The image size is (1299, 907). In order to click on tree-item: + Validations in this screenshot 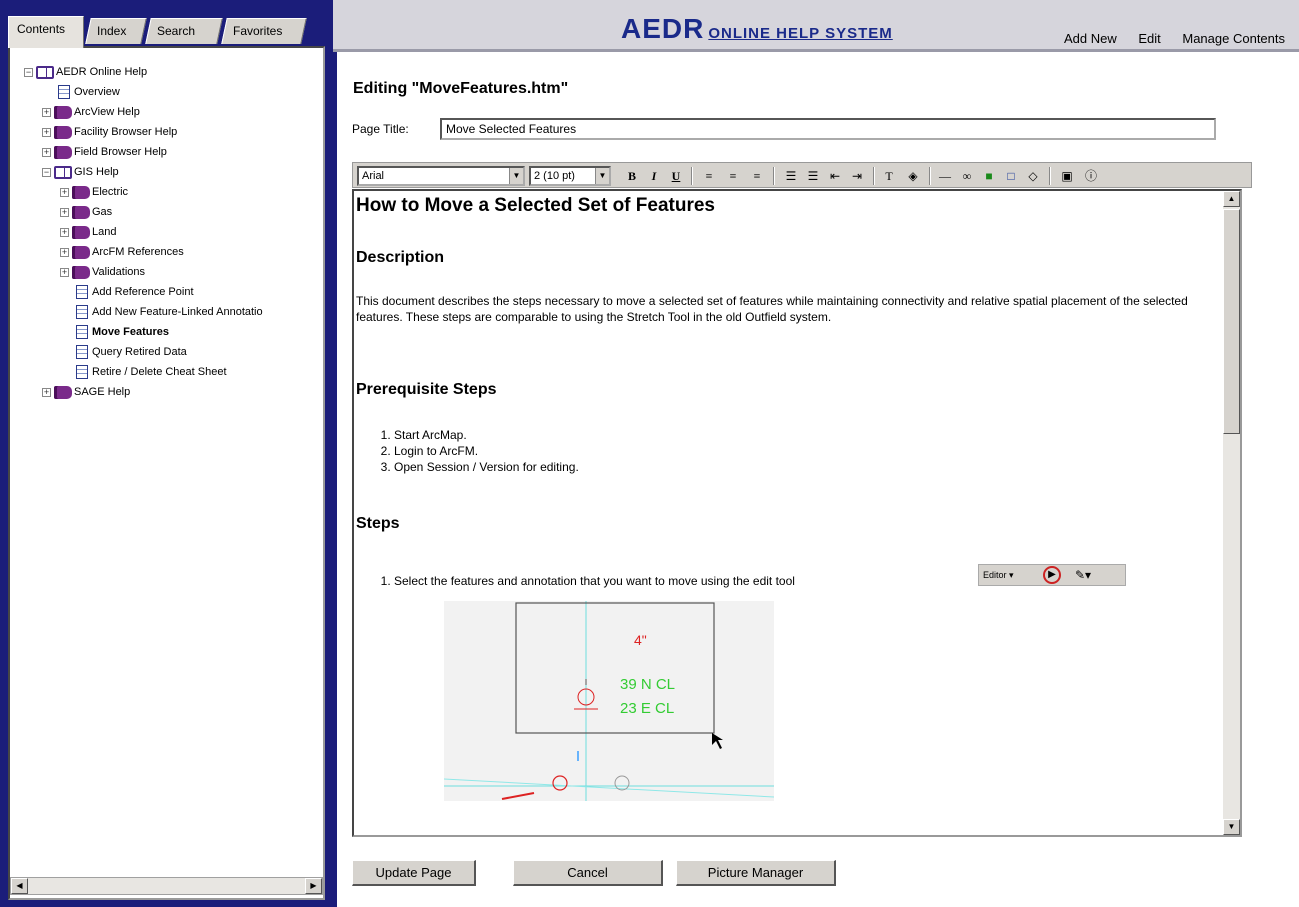, I will do `click(143, 272)`.